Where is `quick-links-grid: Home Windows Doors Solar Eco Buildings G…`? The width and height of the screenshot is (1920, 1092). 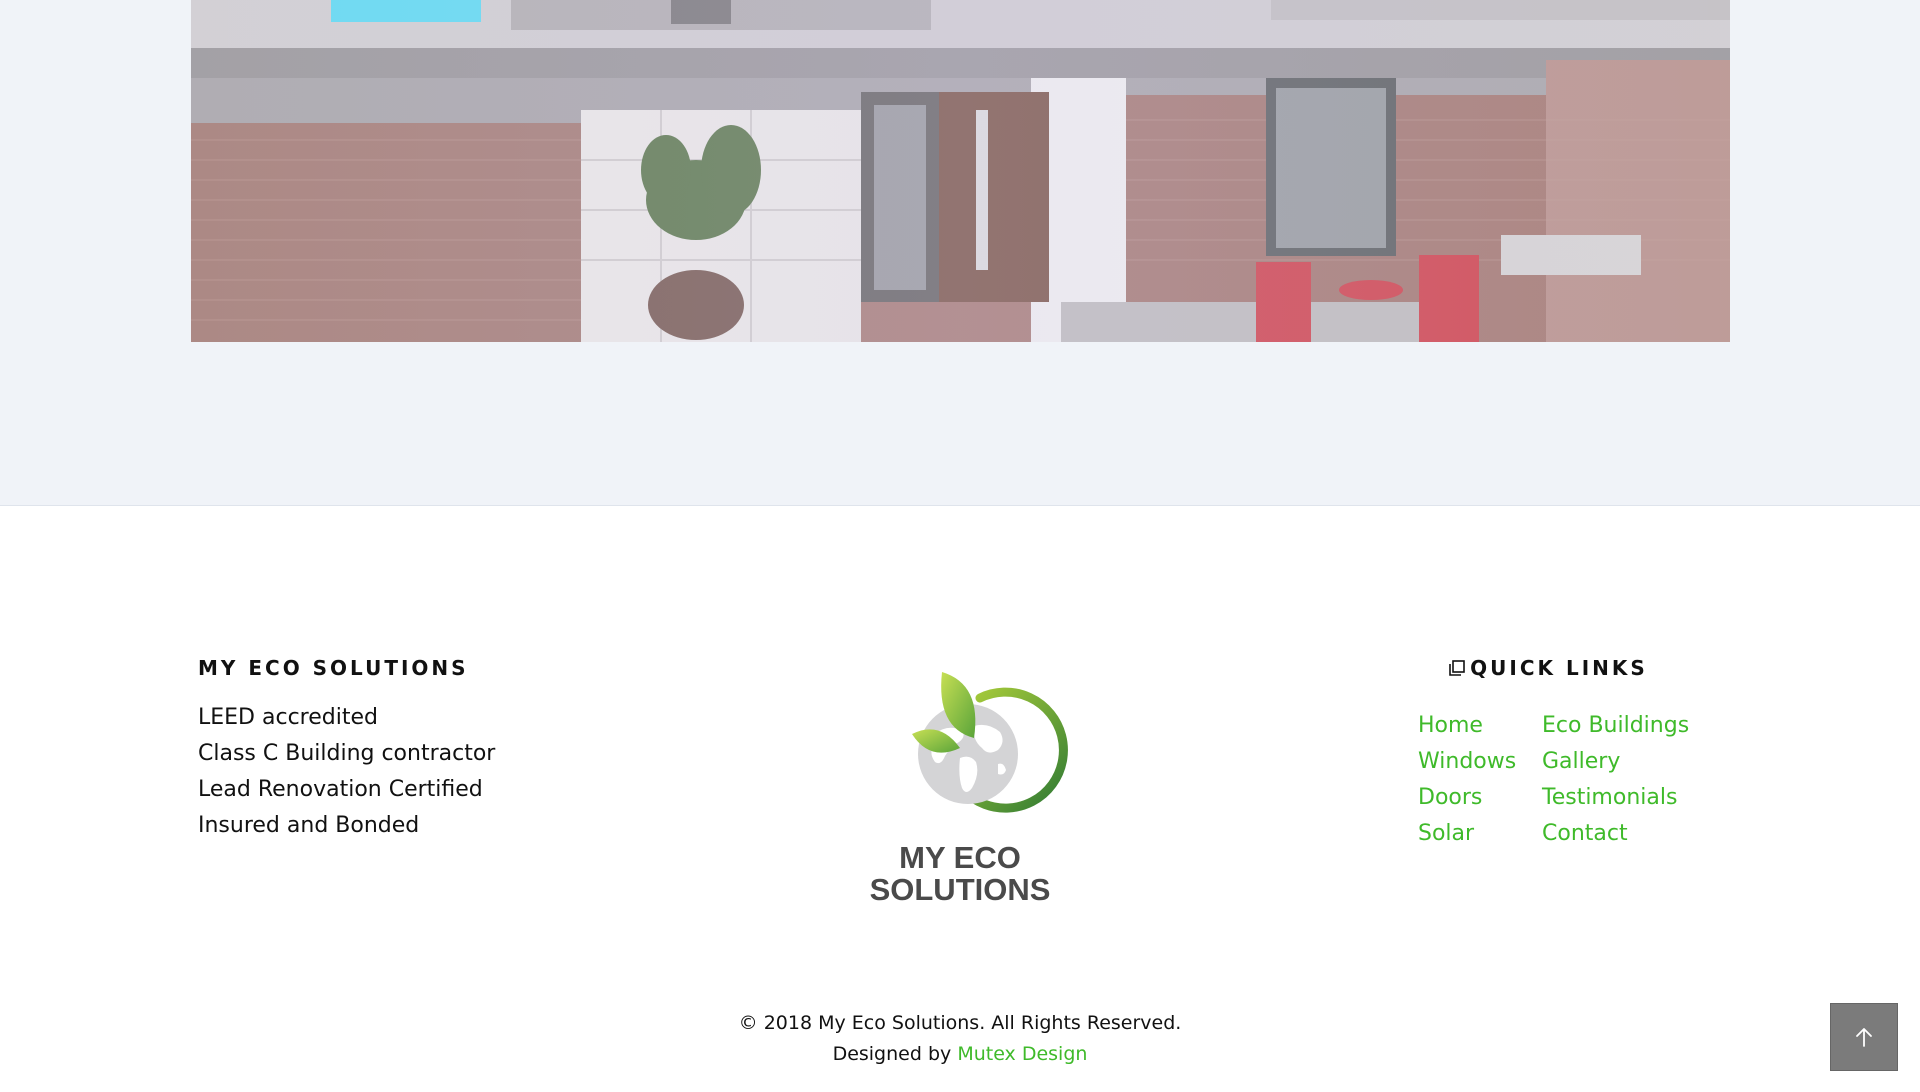 quick-links-grid: Home Windows Doors Solar Eco Buildings G… is located at coordinates (1568, 780).